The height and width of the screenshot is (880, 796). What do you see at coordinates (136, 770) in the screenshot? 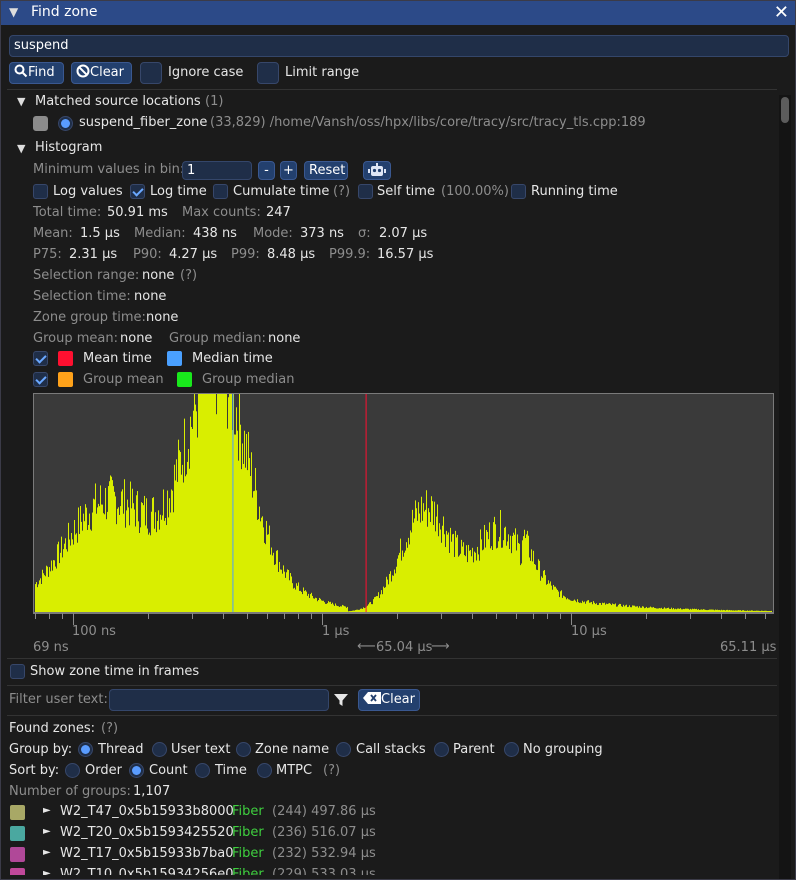
I see `sort-by-count-radio` at bounding box center [136, 770].